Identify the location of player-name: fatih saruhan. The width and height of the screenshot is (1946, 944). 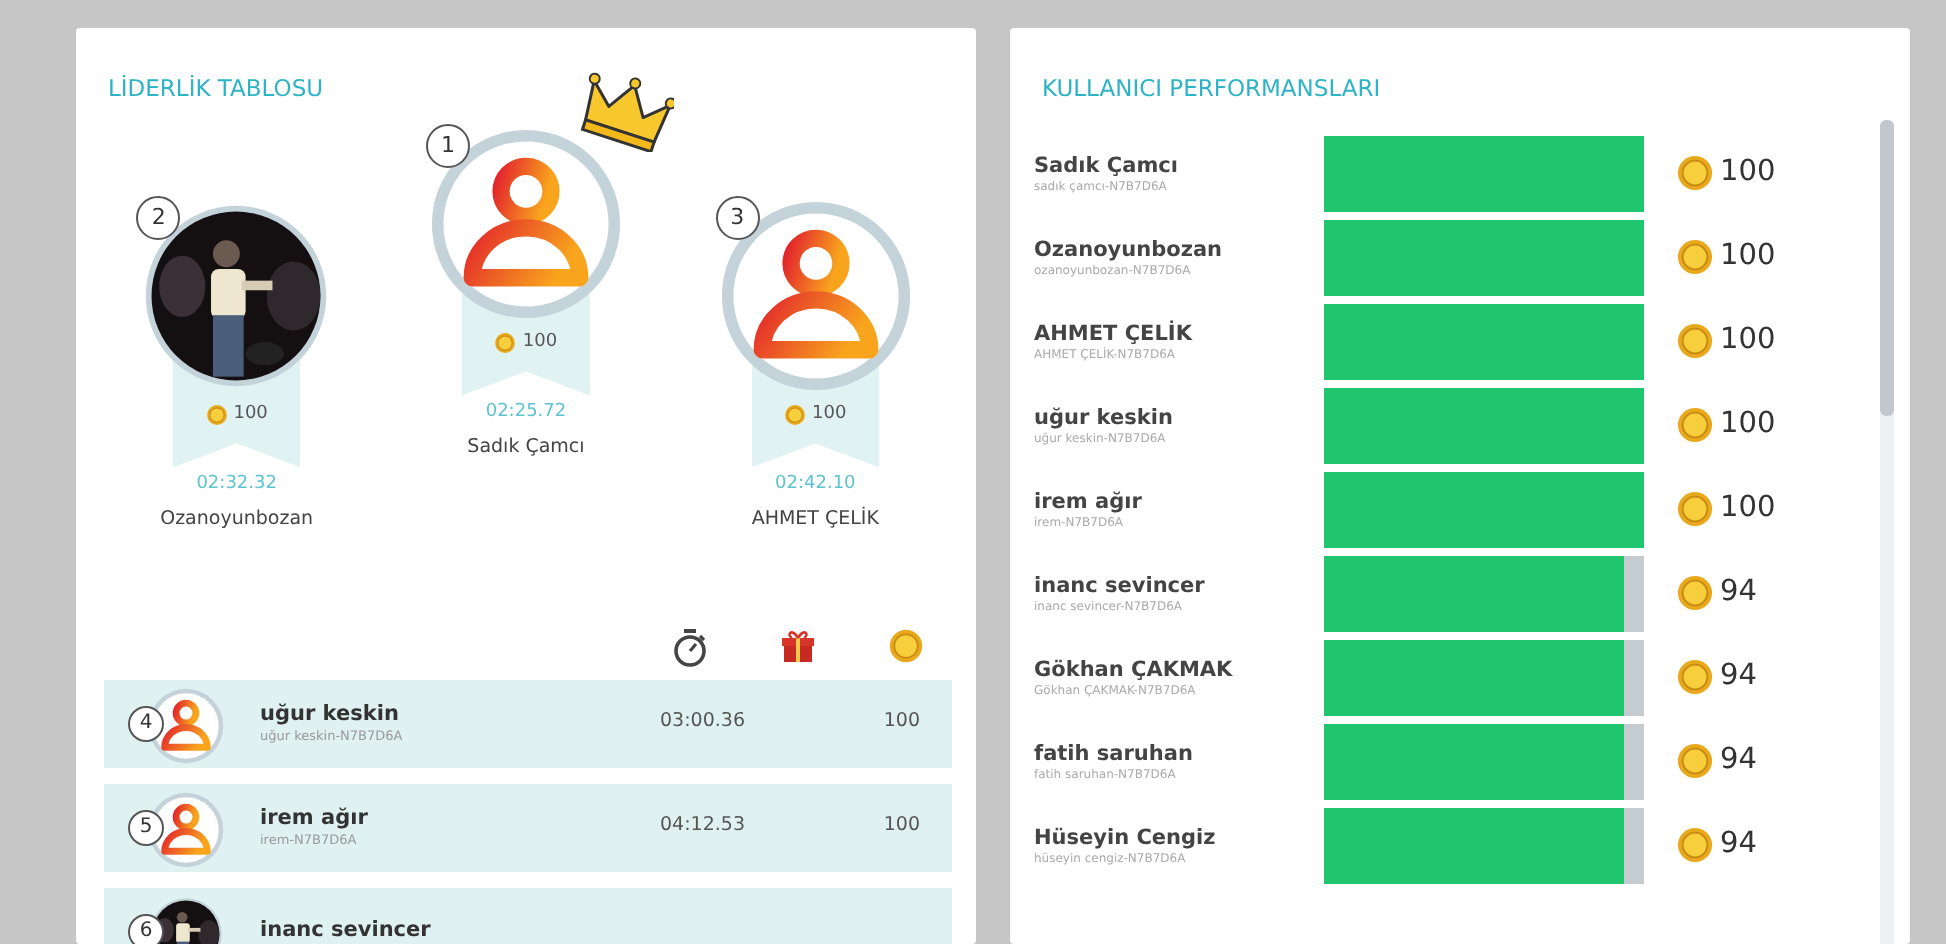
(1114, 754).